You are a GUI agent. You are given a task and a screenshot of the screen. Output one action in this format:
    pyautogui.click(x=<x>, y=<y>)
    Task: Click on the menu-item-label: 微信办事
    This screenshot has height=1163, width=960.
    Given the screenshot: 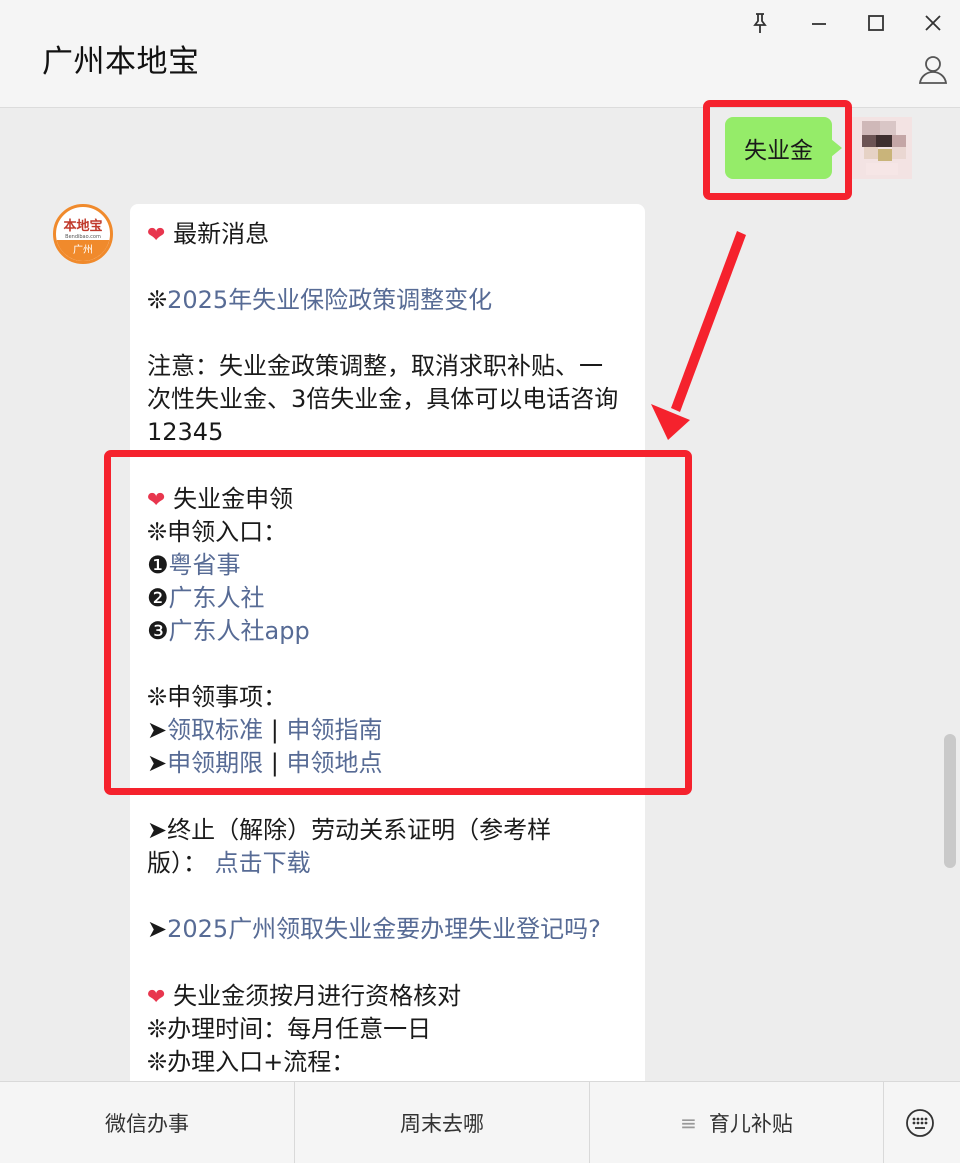 What is the action you would take?
    pyautogui.click(x=147, y=1124)
    